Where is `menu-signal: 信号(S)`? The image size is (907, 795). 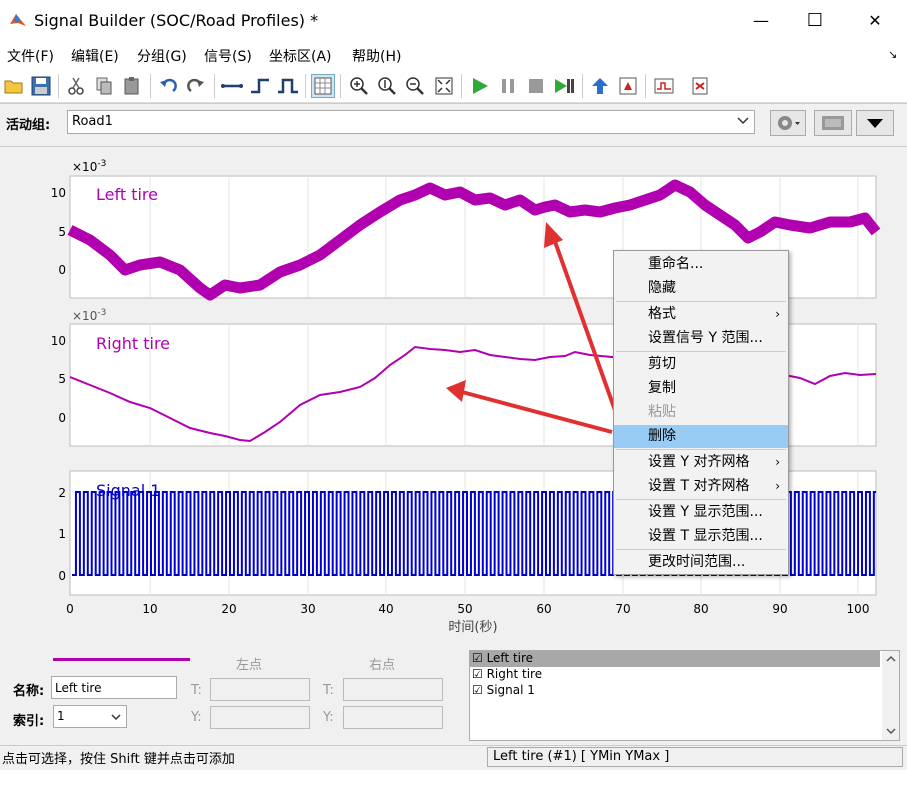 menu-signal: 信号(S) is located at coordinates (228, 56).